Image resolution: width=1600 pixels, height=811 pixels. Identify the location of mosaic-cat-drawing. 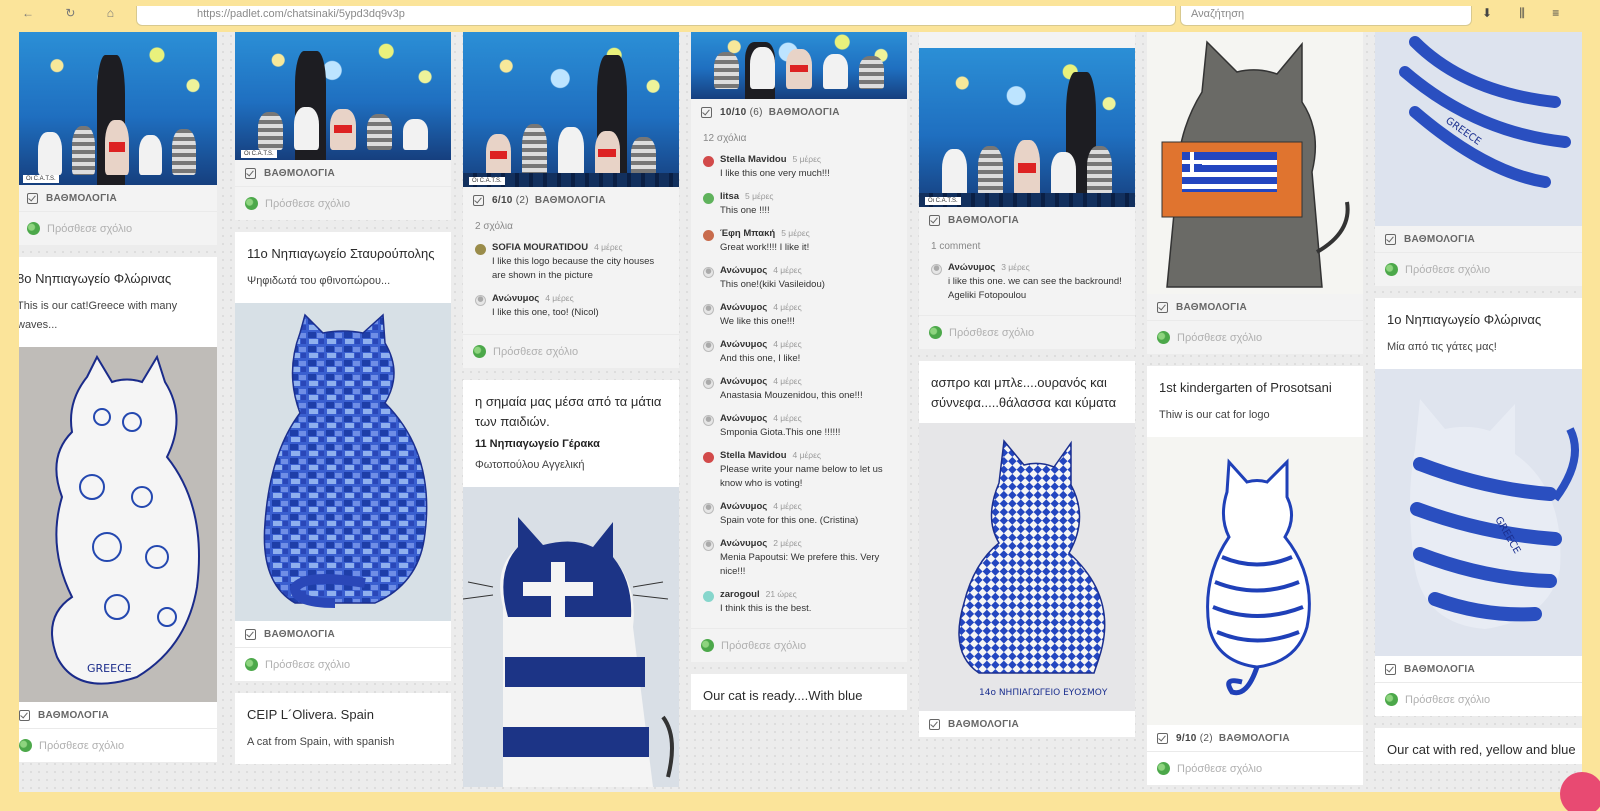
(345, 460).